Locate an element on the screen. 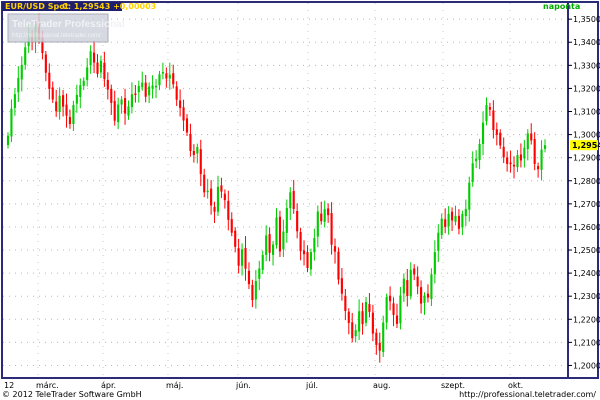 The height and width of the screenshot is (400, 600). y-tick-label: 1,32000 is located at coordinates (586, 88).